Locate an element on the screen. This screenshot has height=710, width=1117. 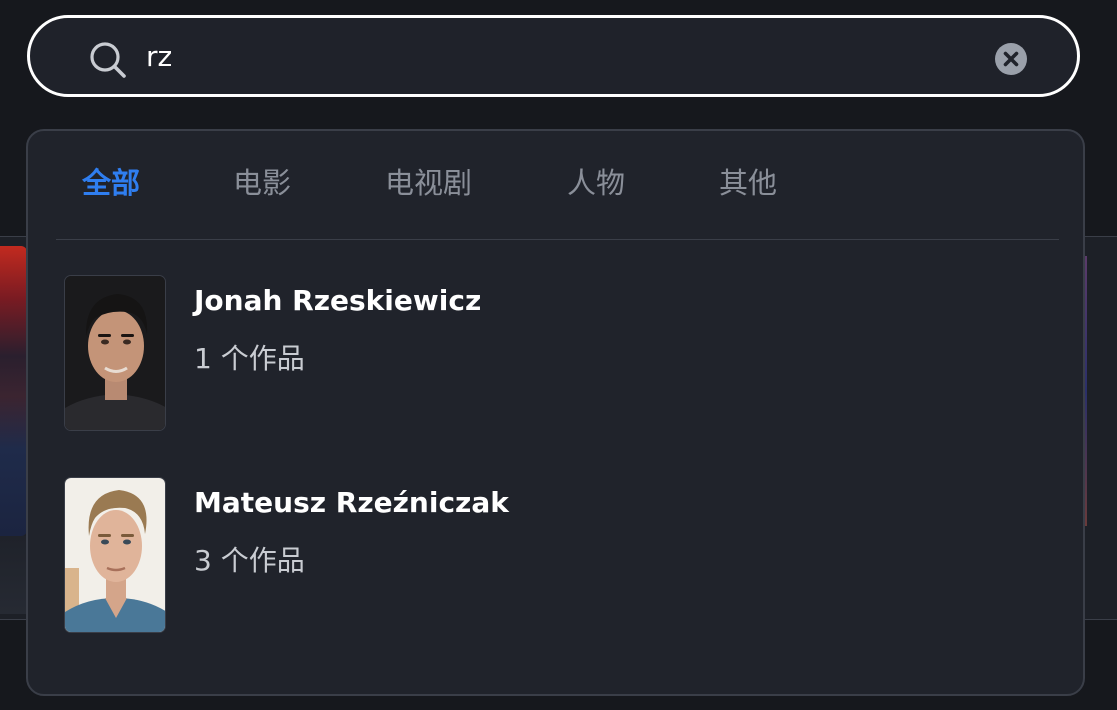
tab-movies: 电影 is located at coordinates (262, 183).